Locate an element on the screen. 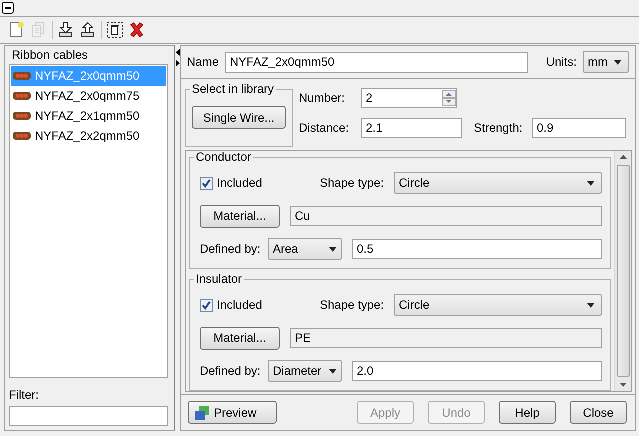 This screenshot has height=436, width=639. expand-right-icon is located at coordinates (178, 63).